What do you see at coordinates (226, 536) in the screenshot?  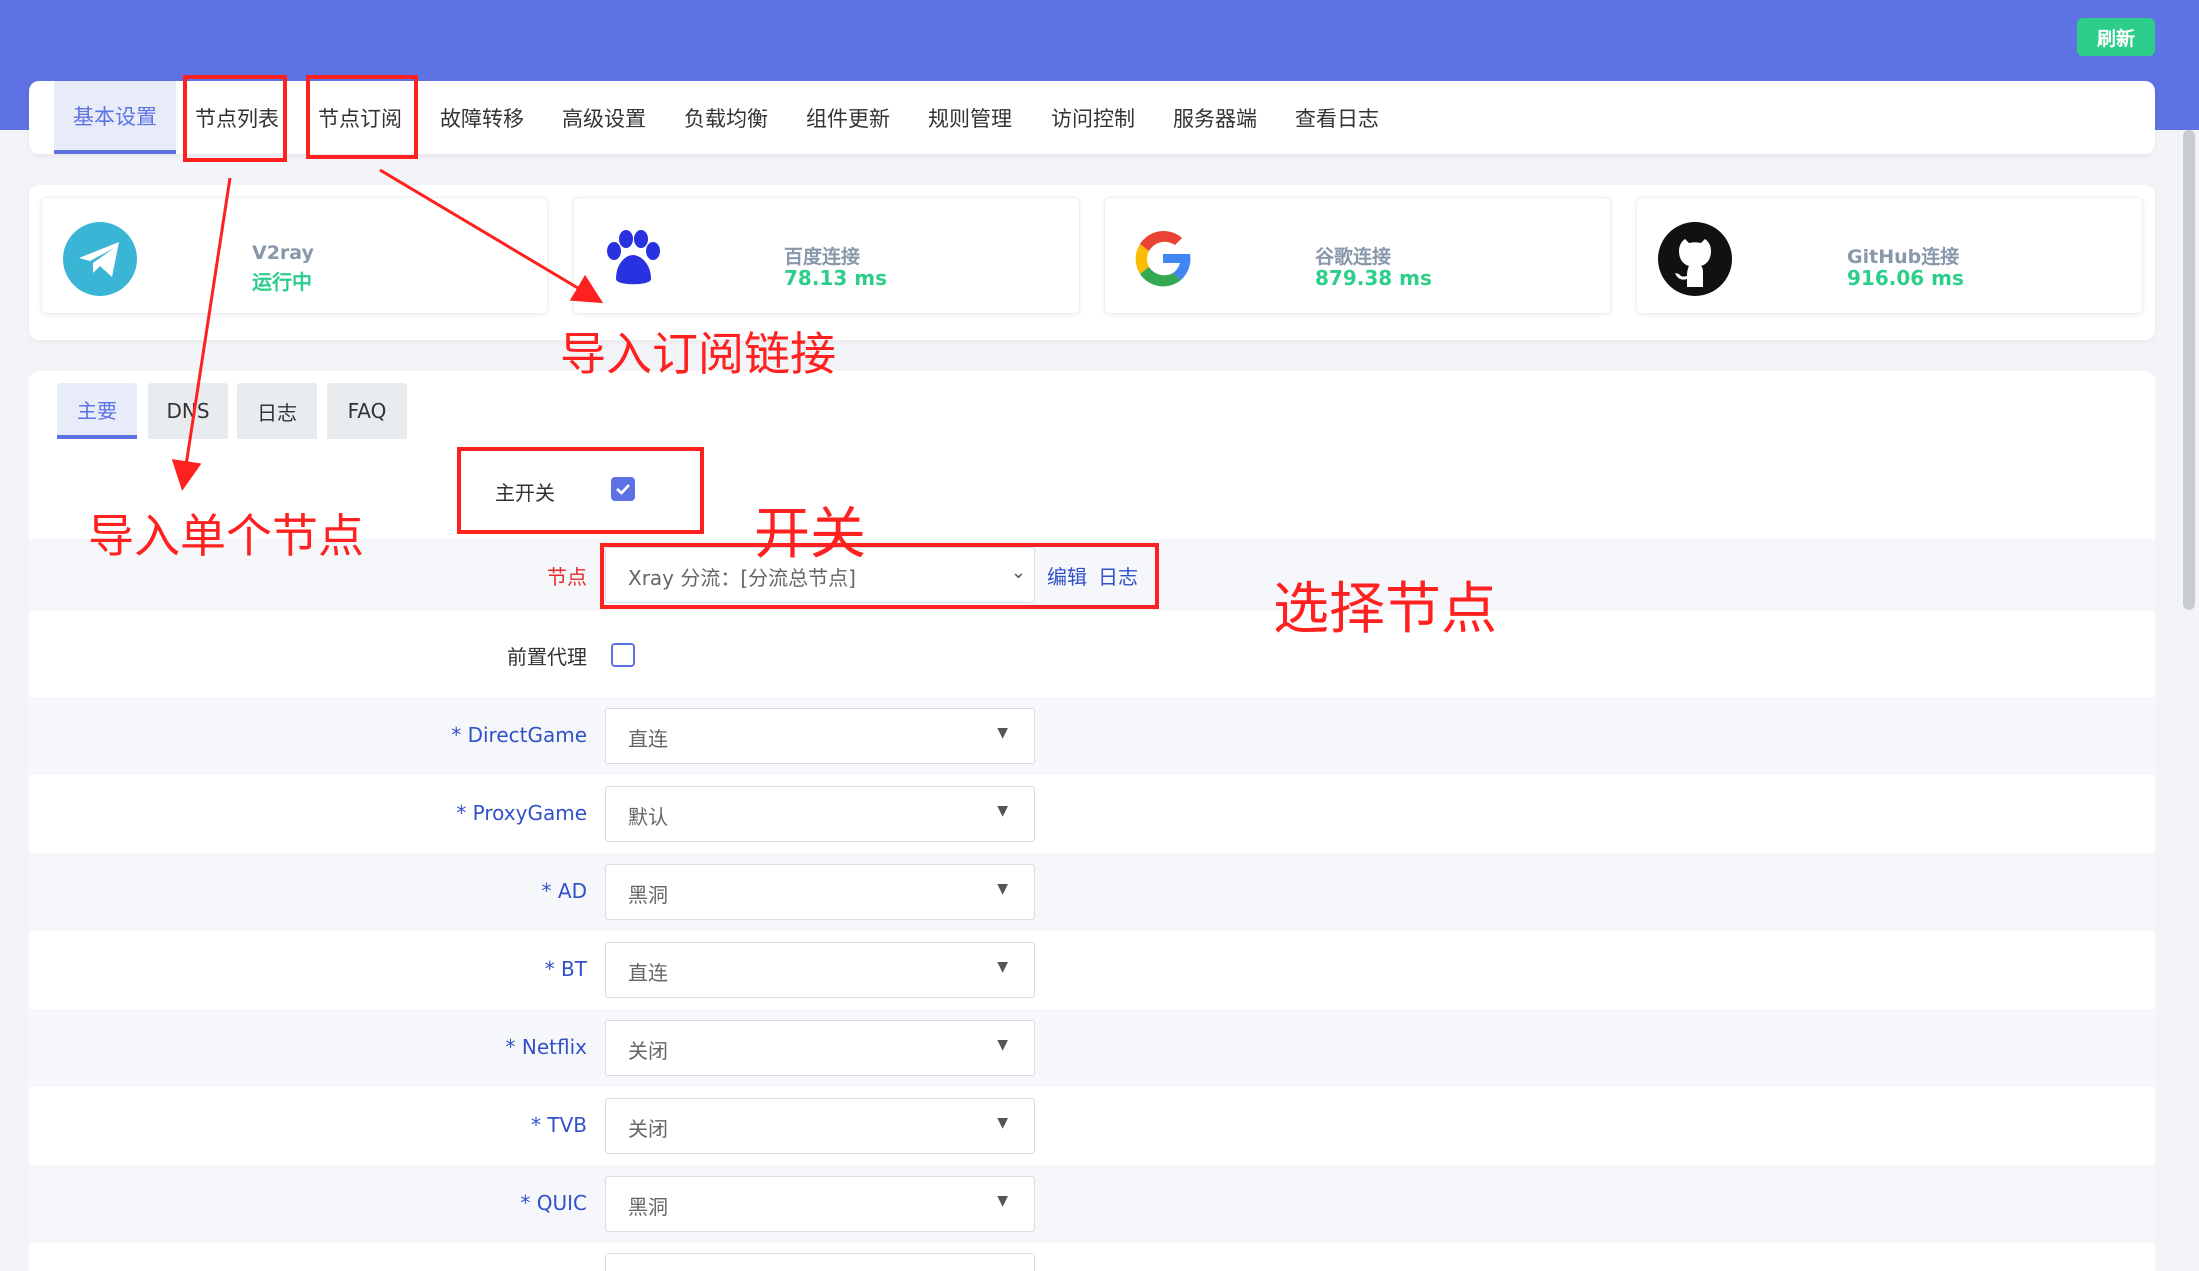 I see `annotation-import-single-node: 导入单个节点` at bounding box center [226, 536].